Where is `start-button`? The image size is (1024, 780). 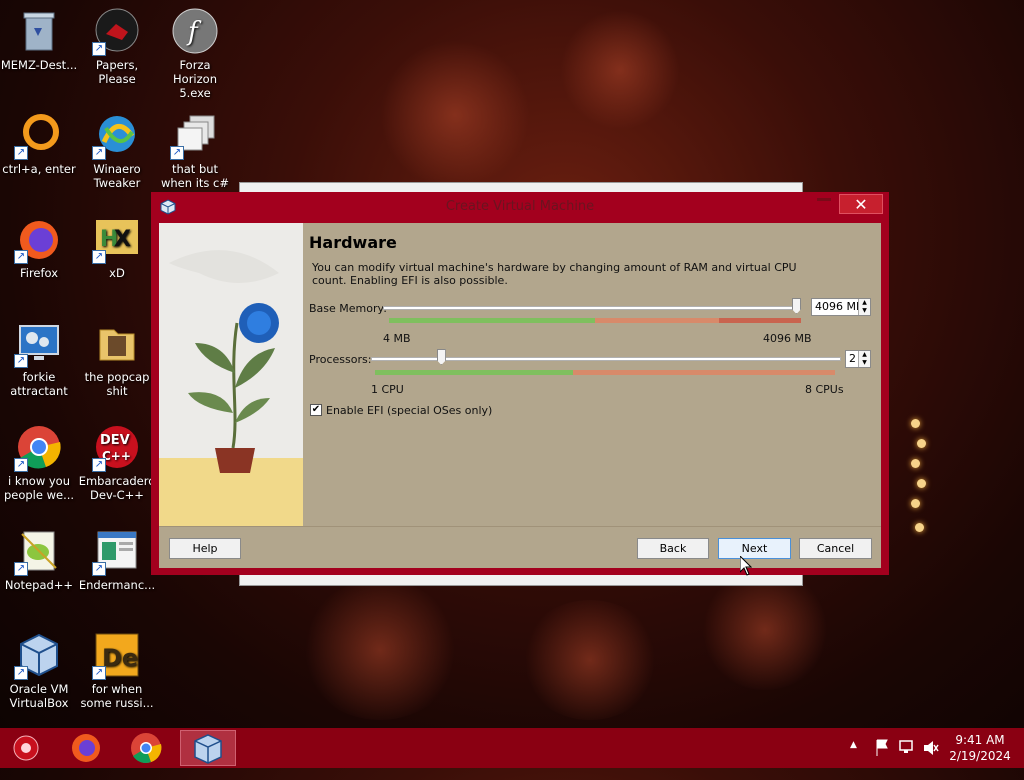
start-button is located at coordinates (28, 748).